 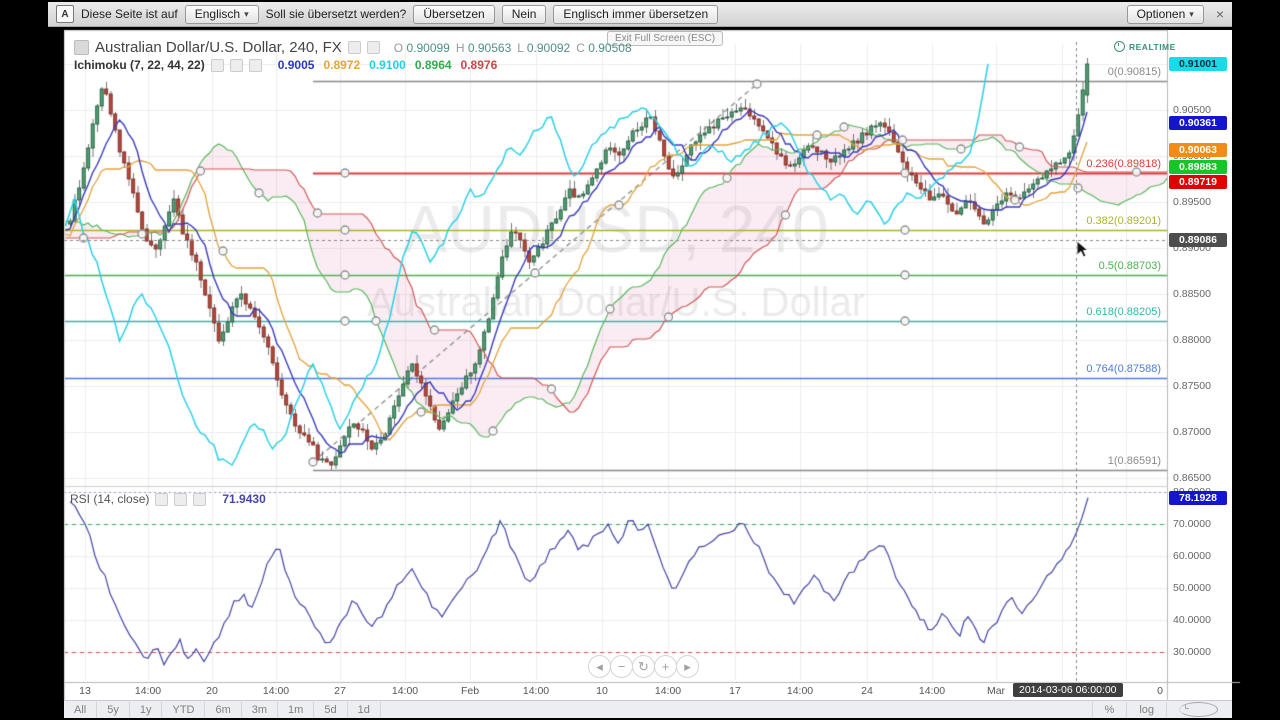 What do you see at coordinates (260, 709) in the screenshot?
I see `range-button-3m: 3m` at bounding box center [260, 709].